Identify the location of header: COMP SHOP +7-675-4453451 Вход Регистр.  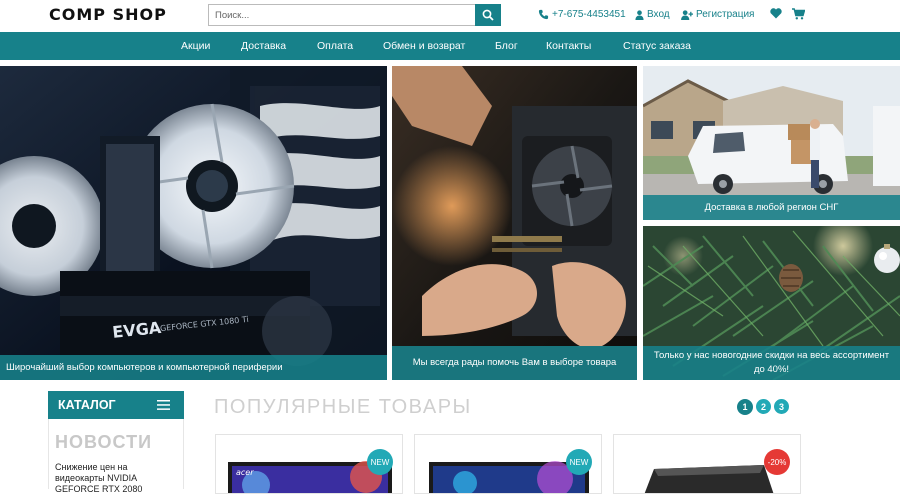
(450, 16).